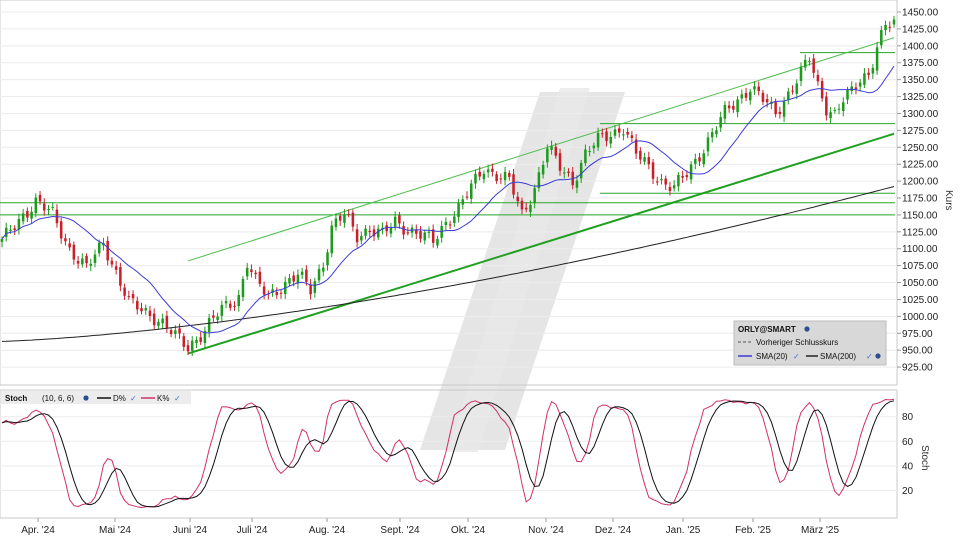  Describe the element at coordinates (917, 368) in the screenshot. I see `y-tick-label: 925.00` at that location.